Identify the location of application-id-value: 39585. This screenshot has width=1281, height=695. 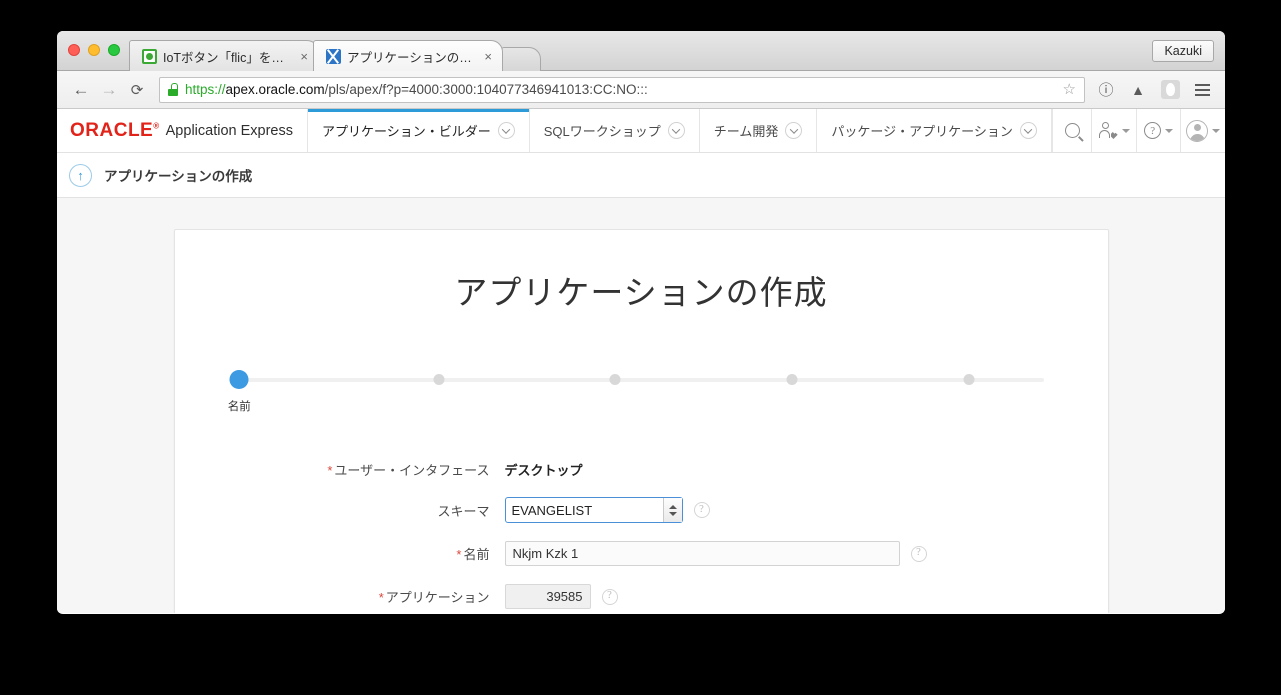
(564, 596).